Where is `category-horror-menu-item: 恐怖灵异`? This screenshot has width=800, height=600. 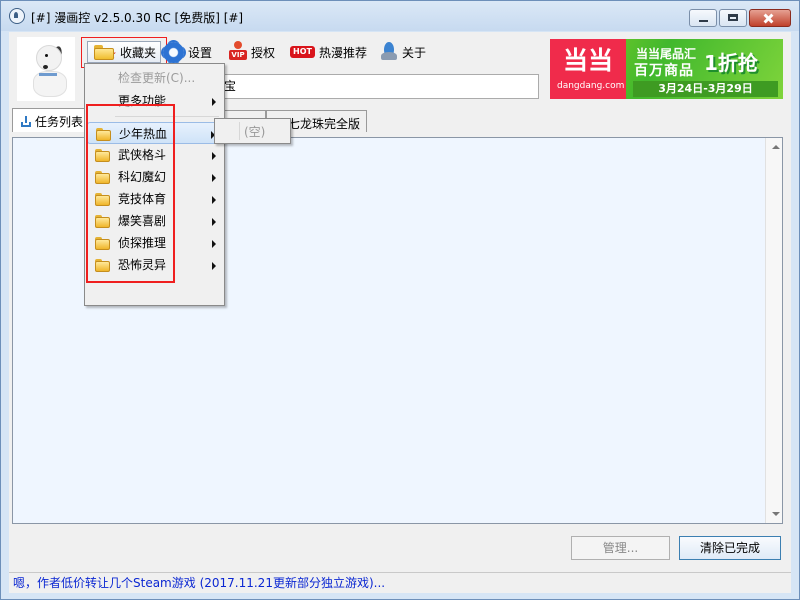 category-horror-menu-item: 恐怖灵异 is located at coordinates (154, 265).